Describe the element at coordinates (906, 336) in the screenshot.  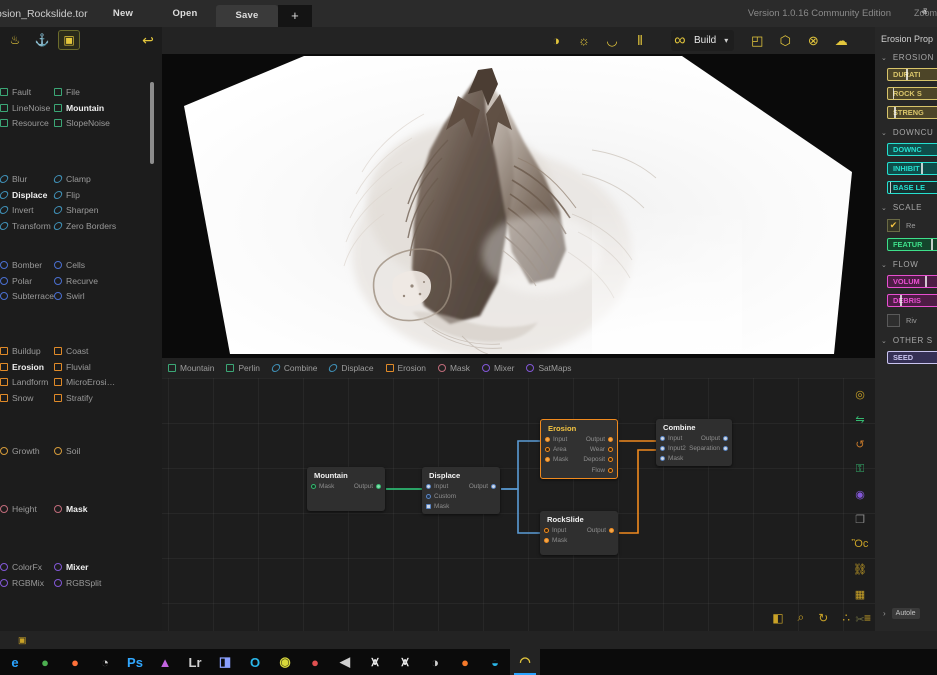
I see `property-section-others: ⌄ OTHER S` at that location.